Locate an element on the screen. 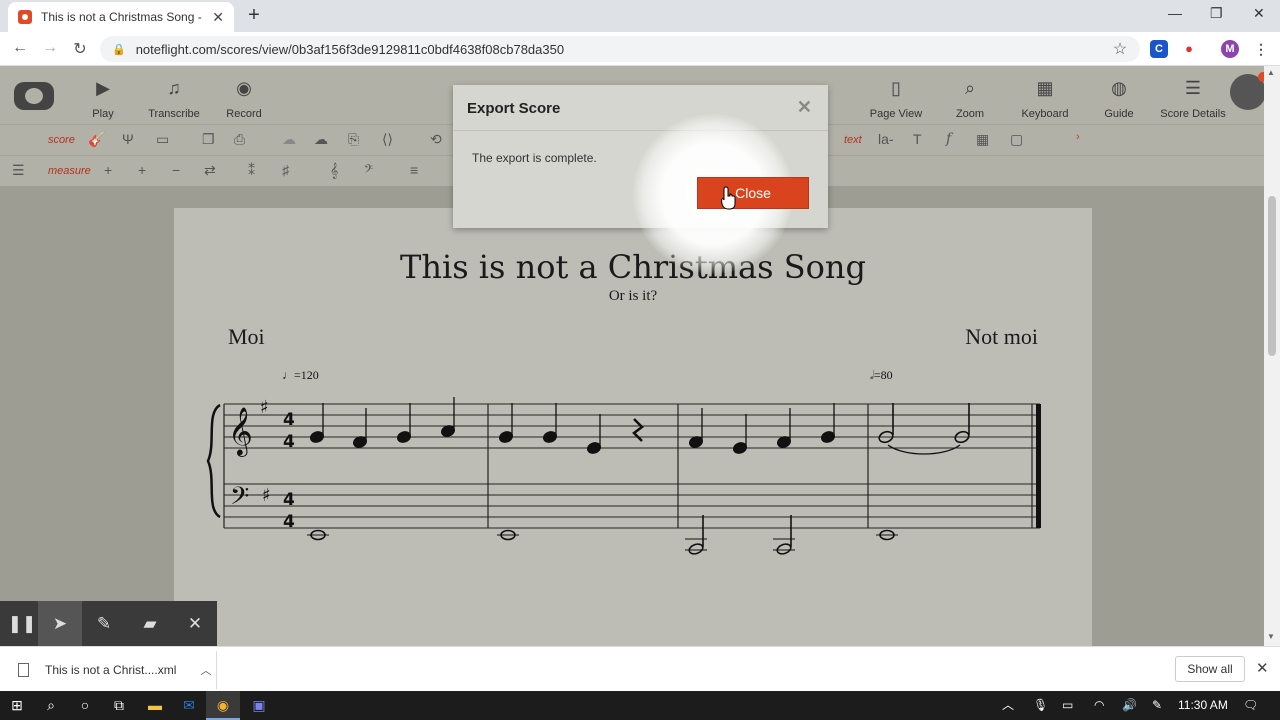 The height and width of the screenshot is (720, 1280). add-measure-icon: + is located at coordinates (108, 170).